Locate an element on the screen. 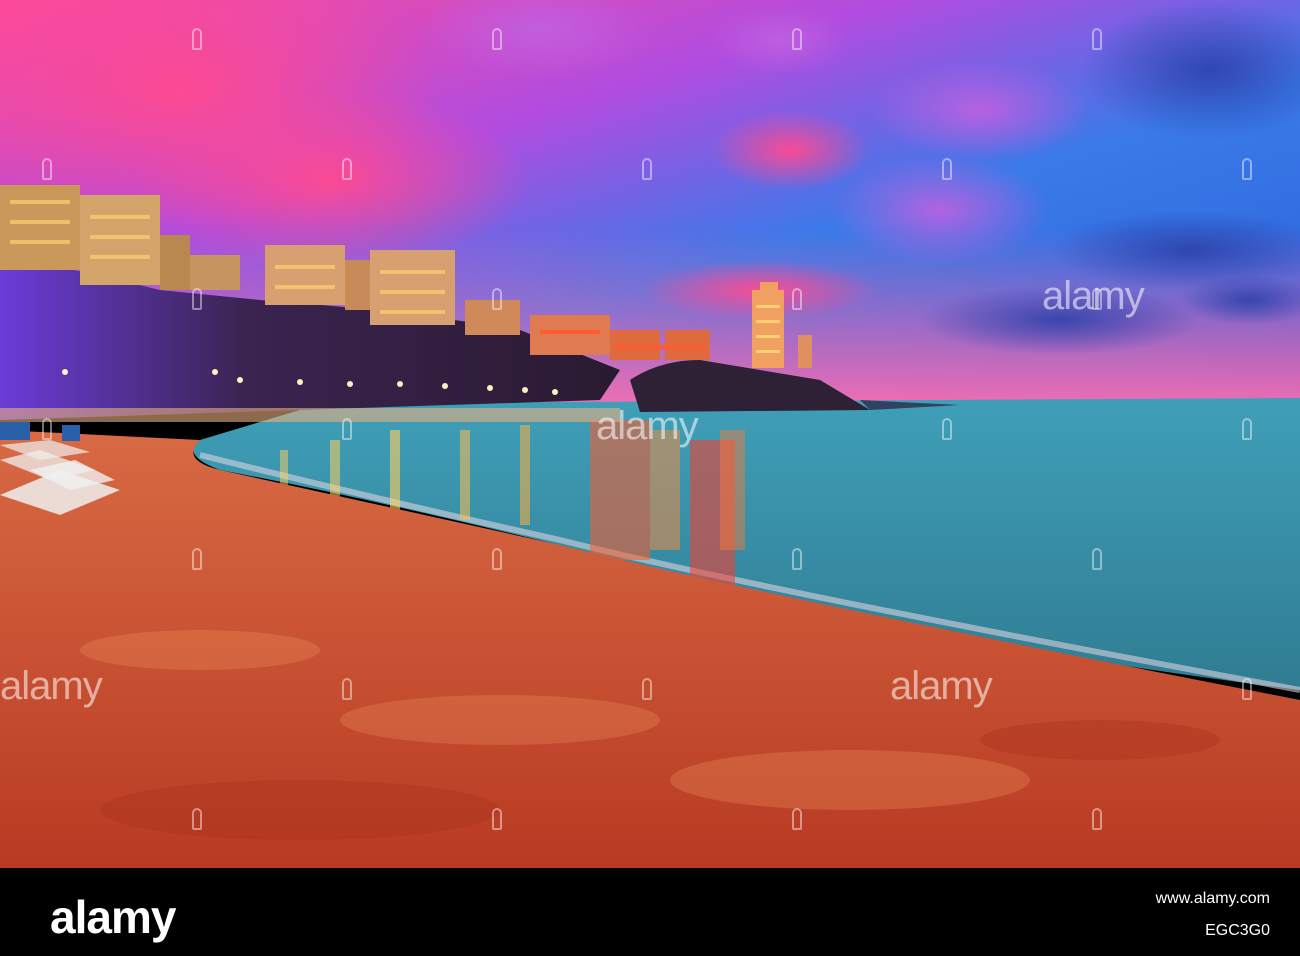 The width and height of the screenshot is (1300, 956). footer-bar: alamy www.alamy.com EGC3G0 is located at coordinates (650, 912).